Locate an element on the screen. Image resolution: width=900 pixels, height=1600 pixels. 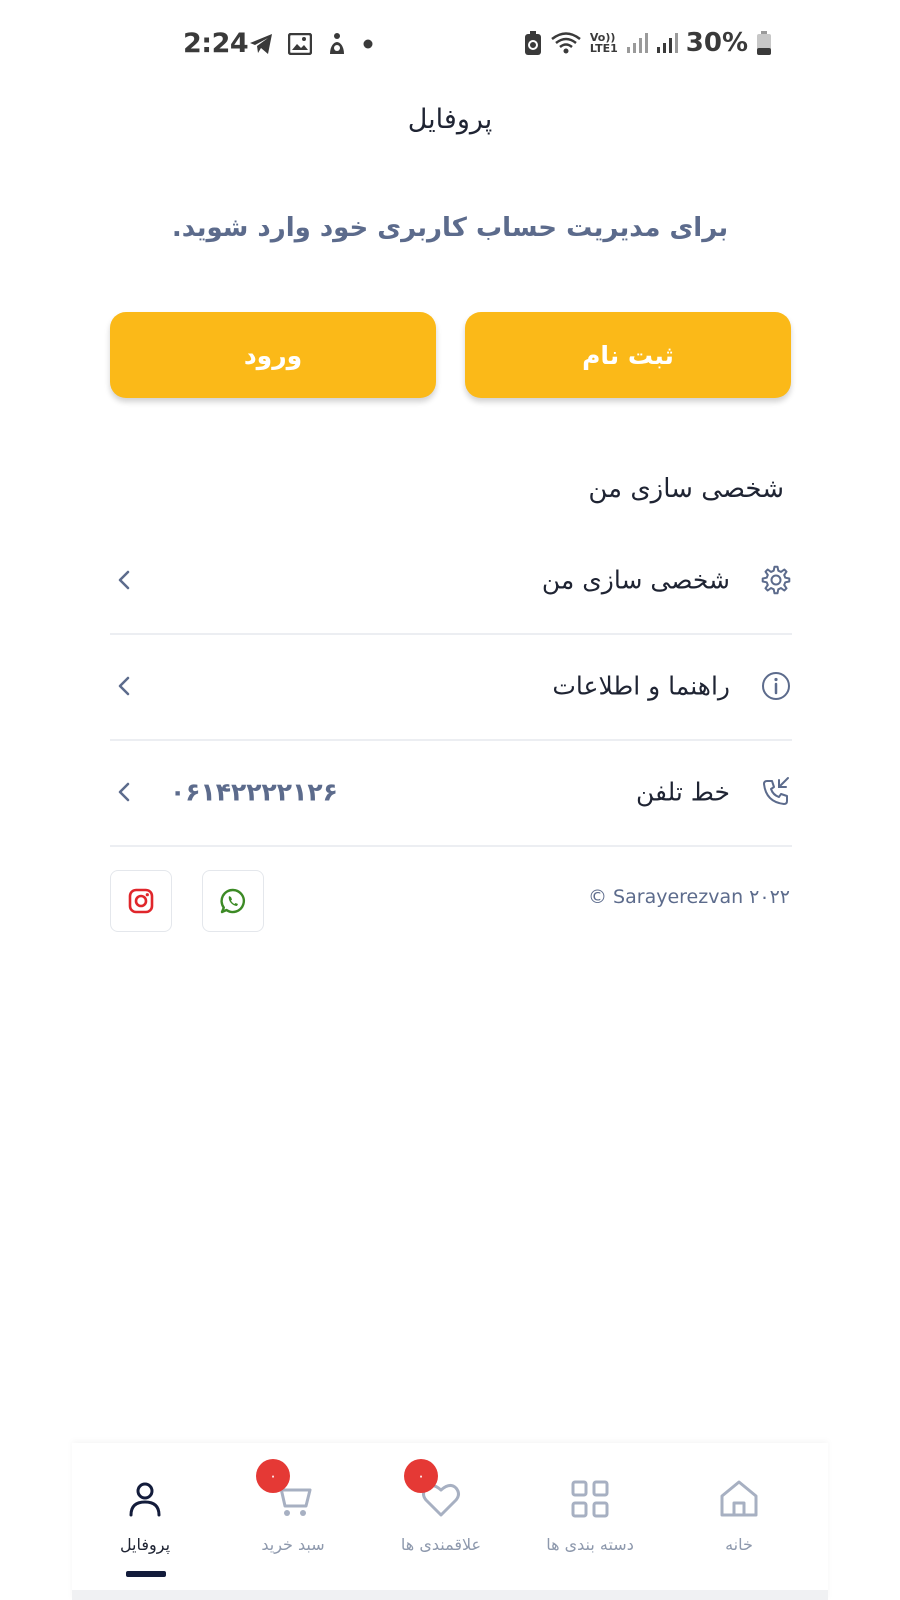
cart-badge: ۰ is located at coordinates (273, 1476).